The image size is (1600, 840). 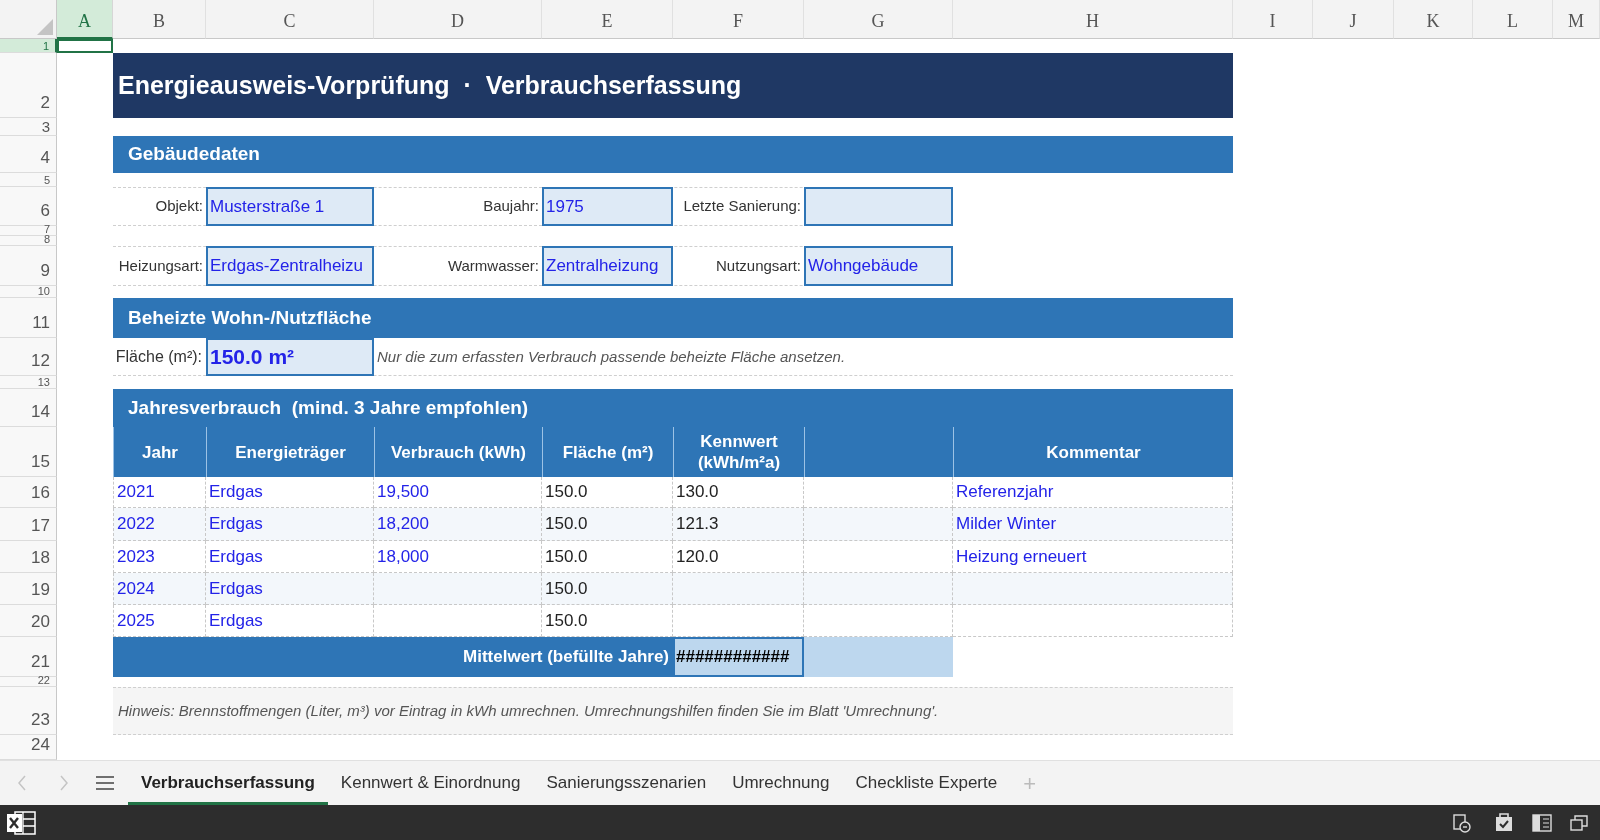 What do you see at coordinates (738, 657) in the screenshot?
I see `summary-value-cell: ############` at bounding box center [738, 657].